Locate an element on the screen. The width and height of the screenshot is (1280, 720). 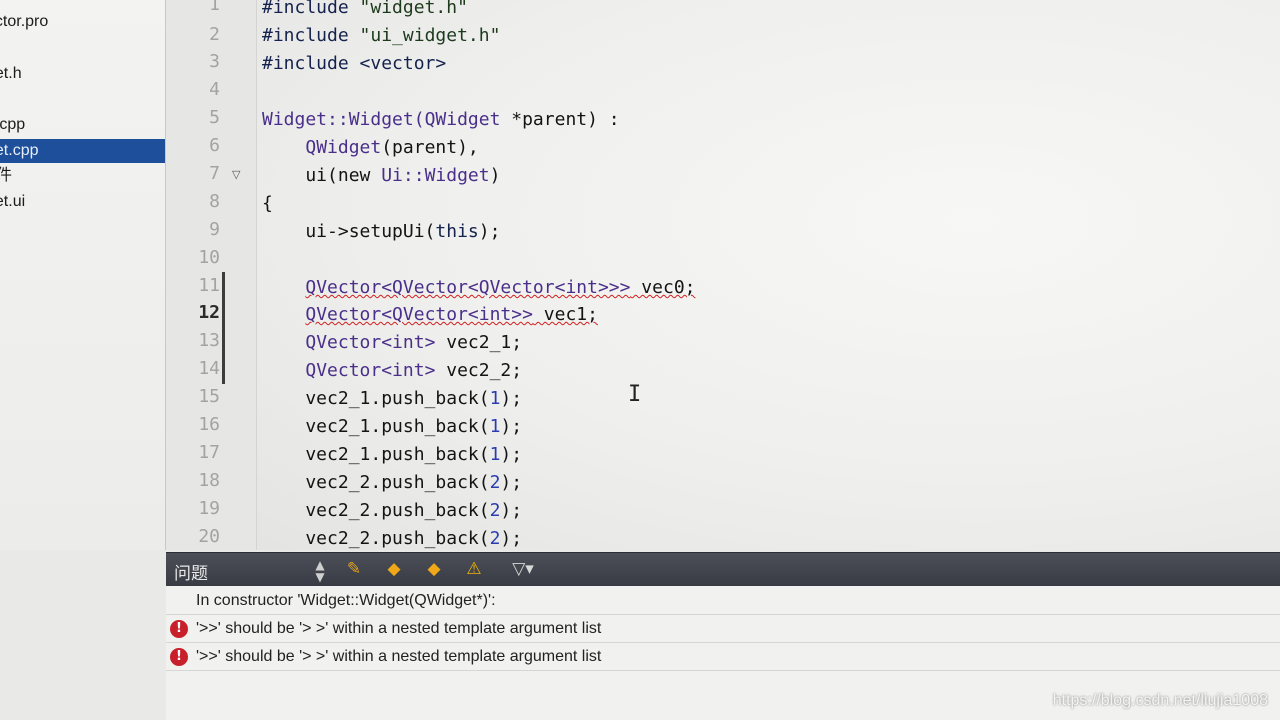
code-line-11: QVector<QVector<QVector<int>>> vec0; is located at coordinates (500, 287).